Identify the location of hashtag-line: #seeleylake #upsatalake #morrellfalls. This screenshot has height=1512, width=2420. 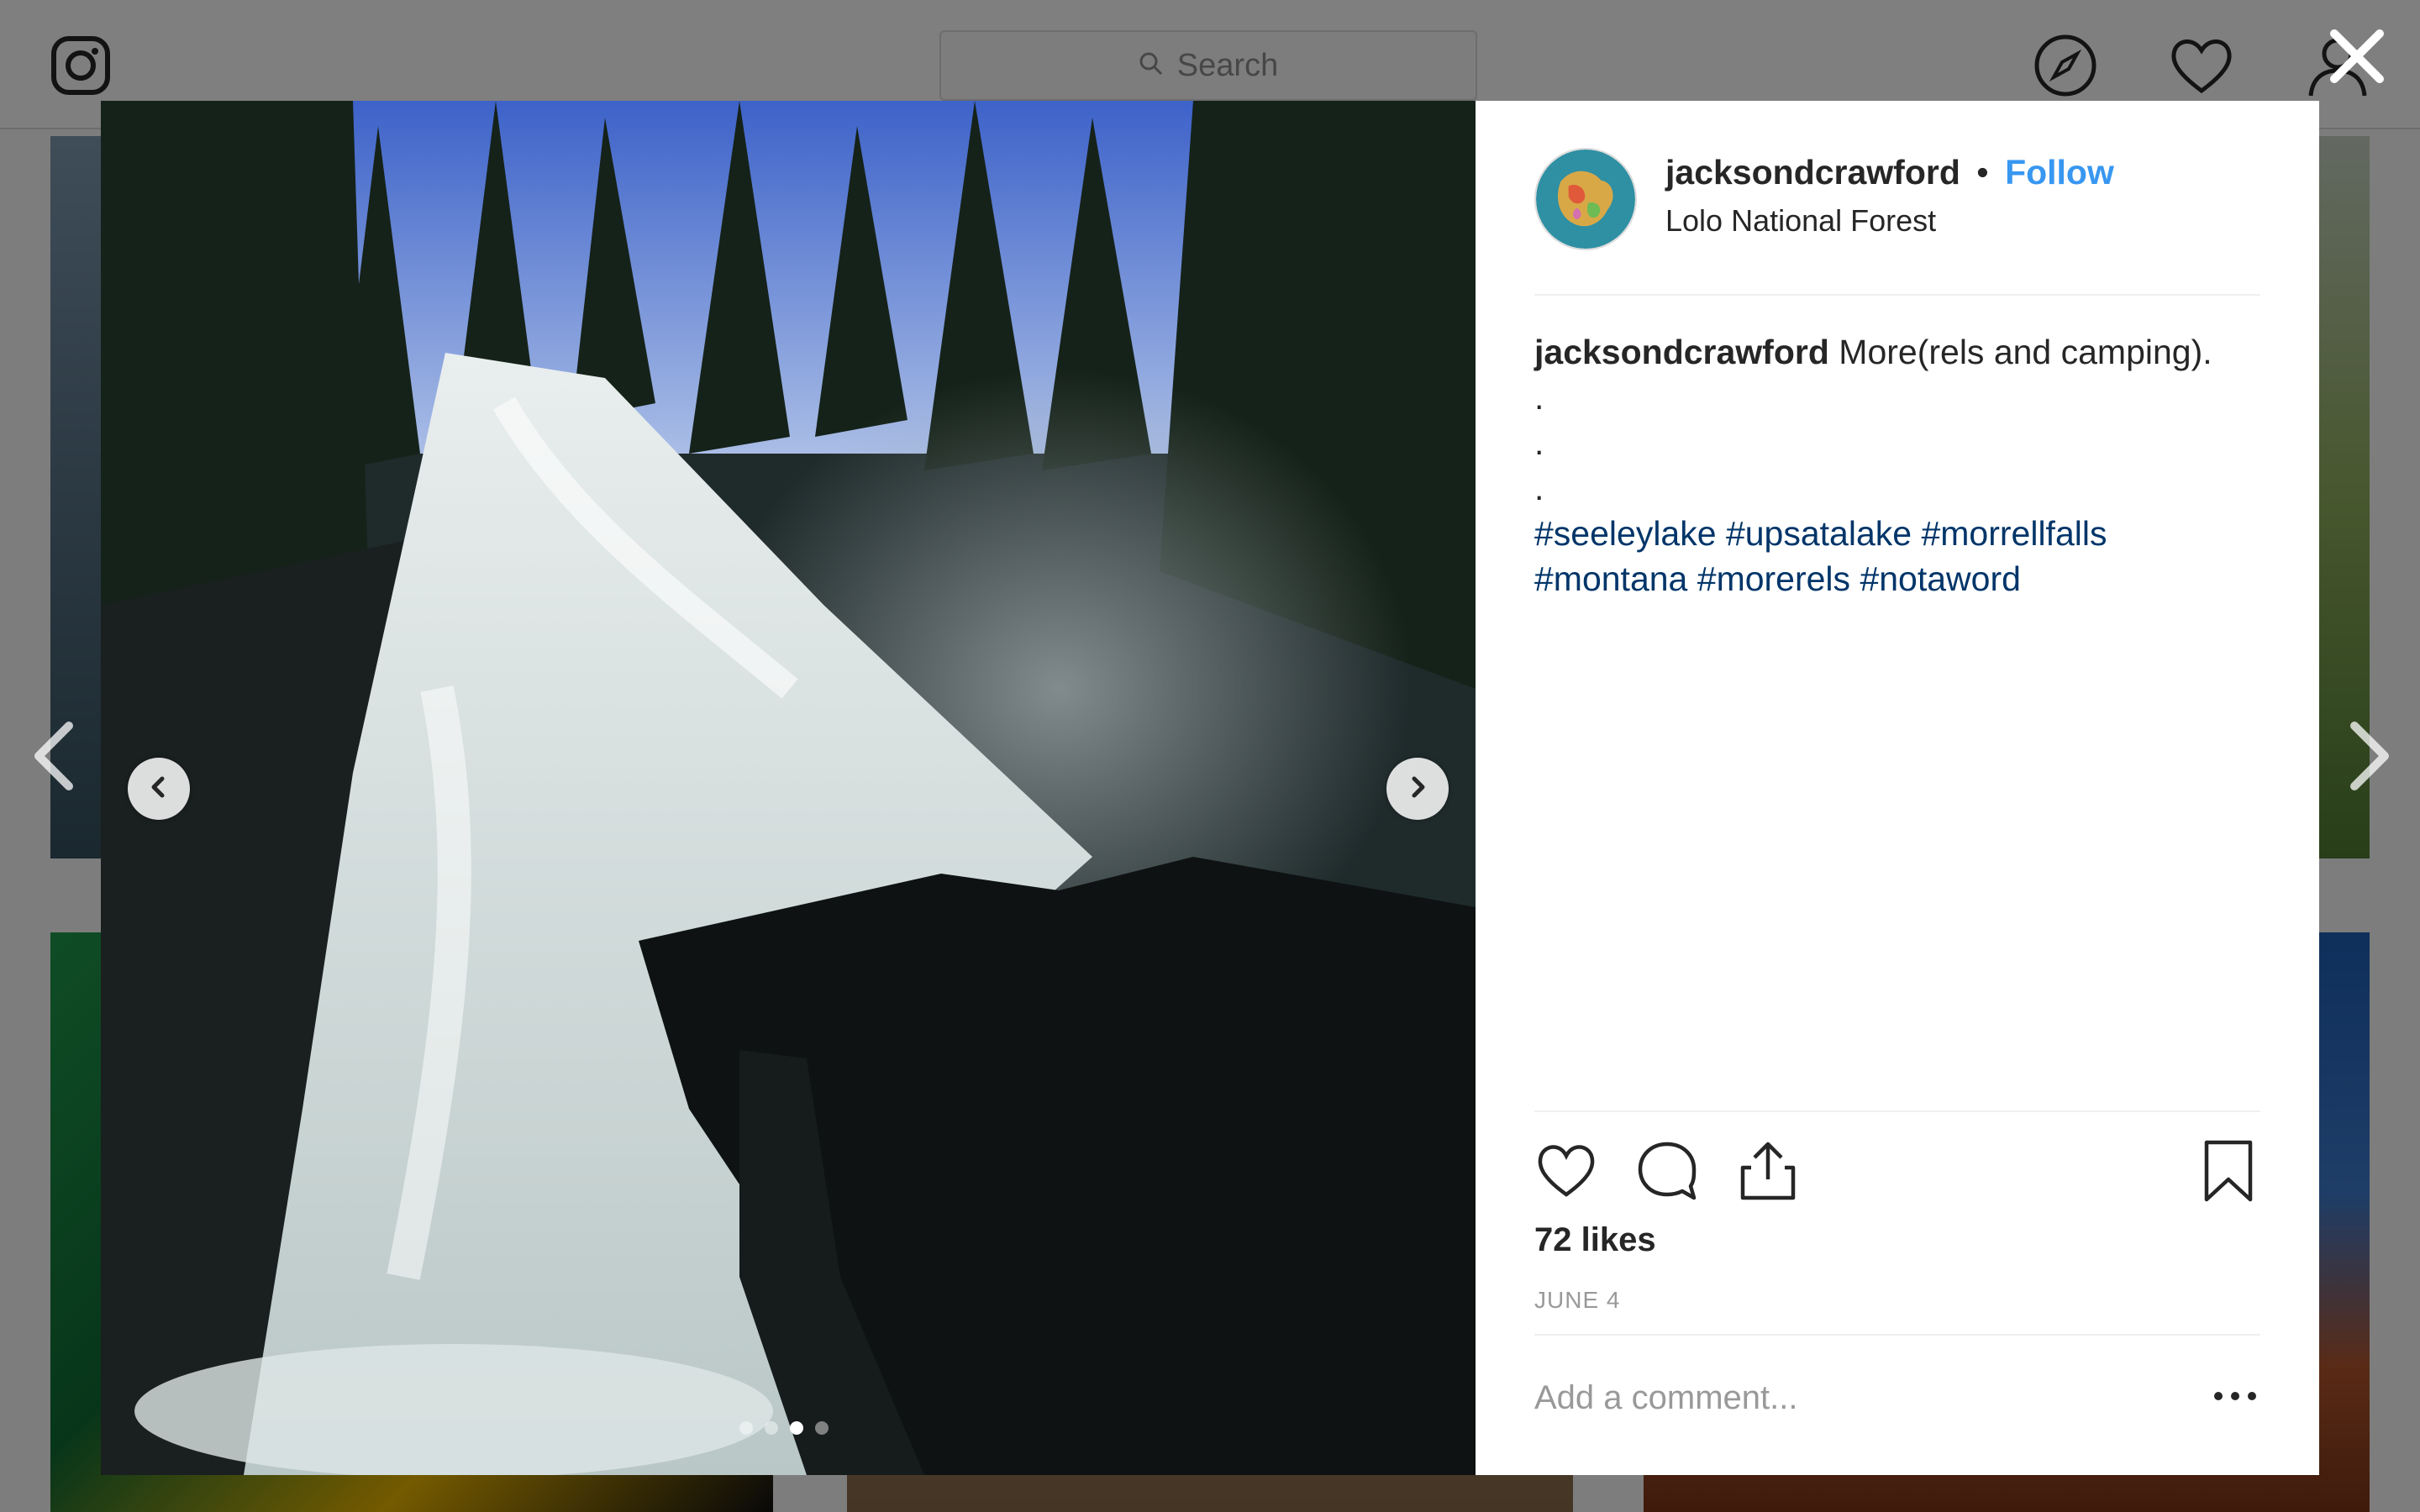
(1897, 533).